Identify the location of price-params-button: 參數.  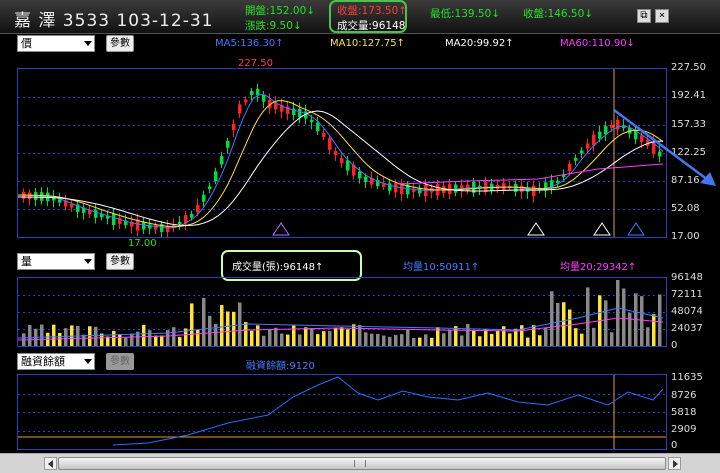
(120, 43).